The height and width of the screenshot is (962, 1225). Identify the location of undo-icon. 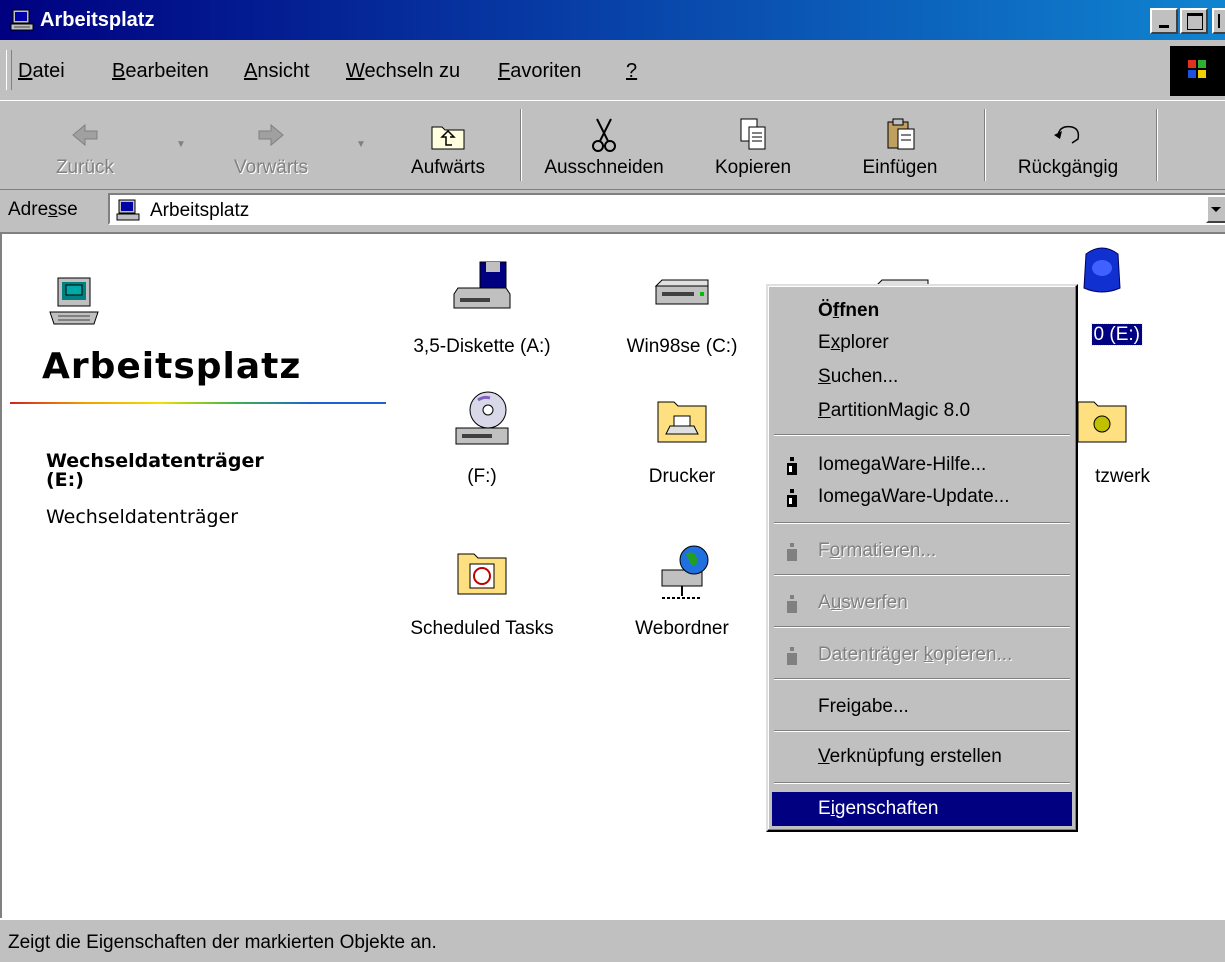
(1067, 134).